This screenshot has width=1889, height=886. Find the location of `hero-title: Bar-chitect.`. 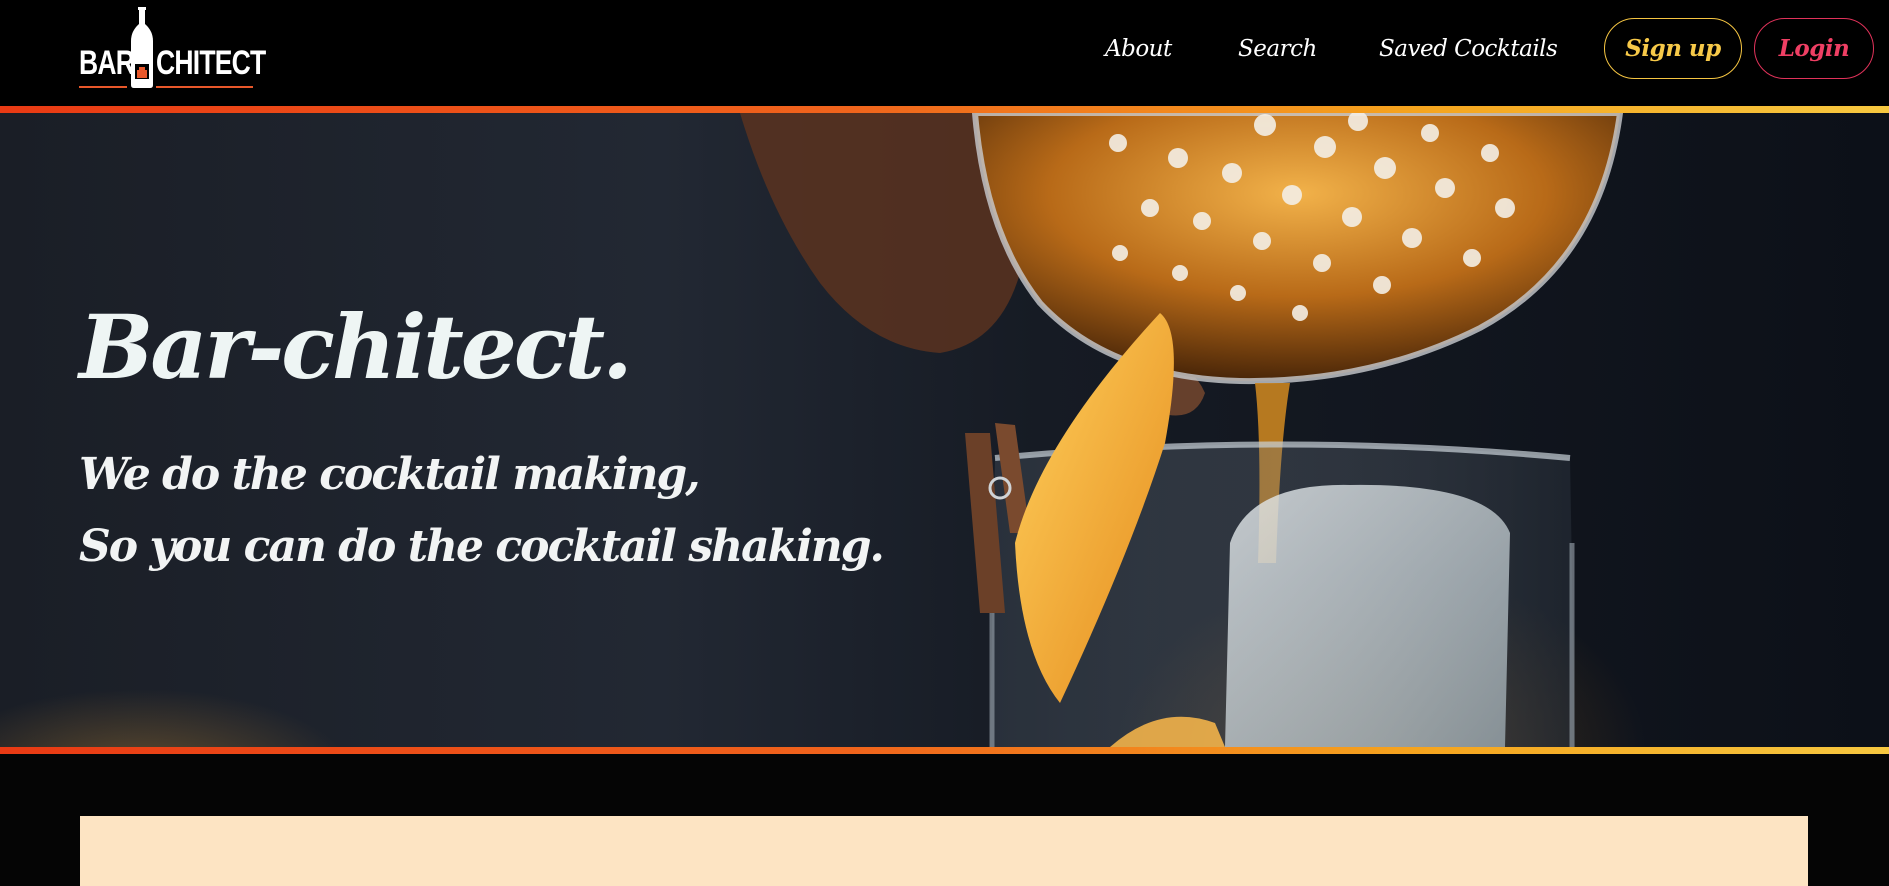

hero-title: Bar-chitect. is located at coordinates (356, 347).